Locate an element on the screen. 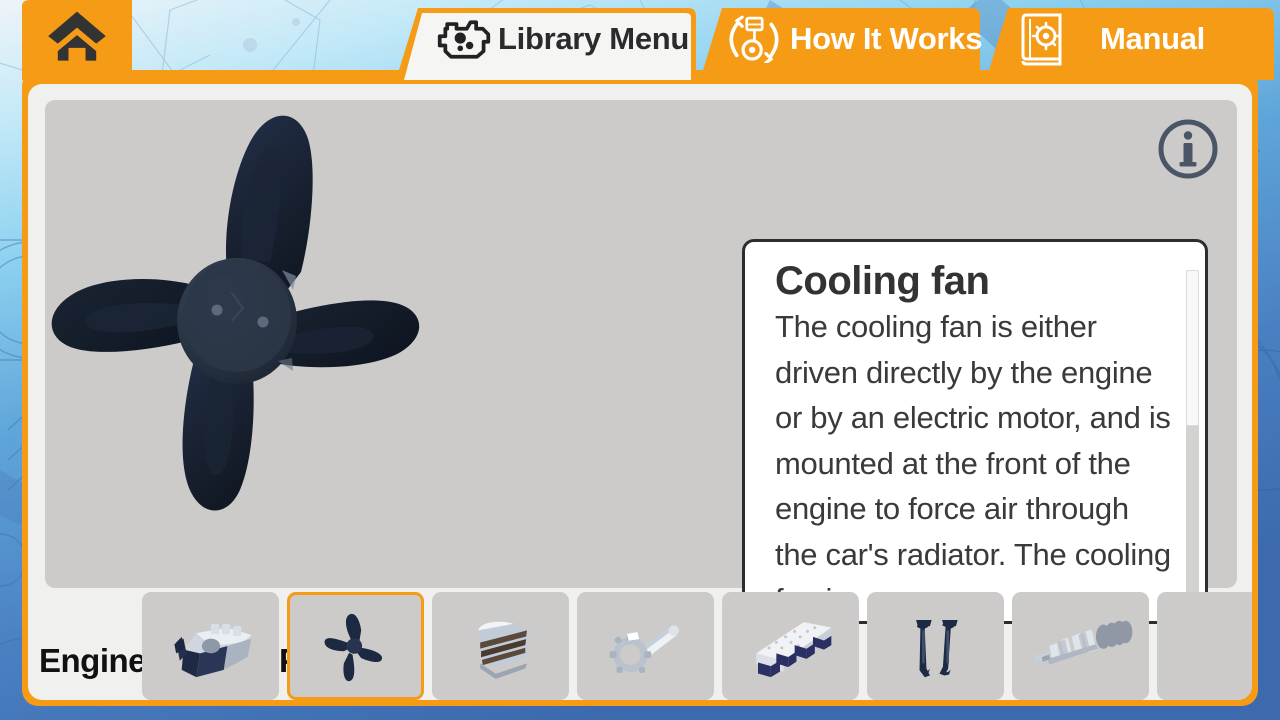 Image resolution: width=1280 pixels, height=720 pixels. thumbnail-crankshaft is located at coordinates (1080, 646).